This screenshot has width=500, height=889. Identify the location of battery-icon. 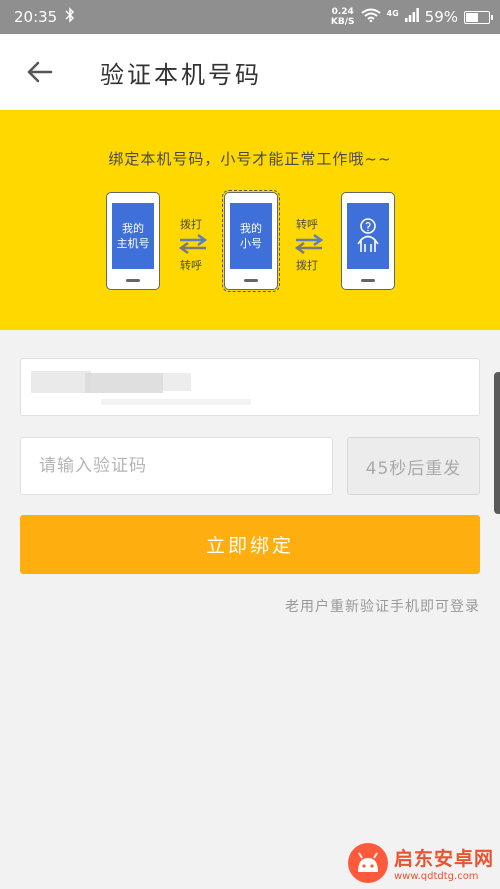
(478, 17).